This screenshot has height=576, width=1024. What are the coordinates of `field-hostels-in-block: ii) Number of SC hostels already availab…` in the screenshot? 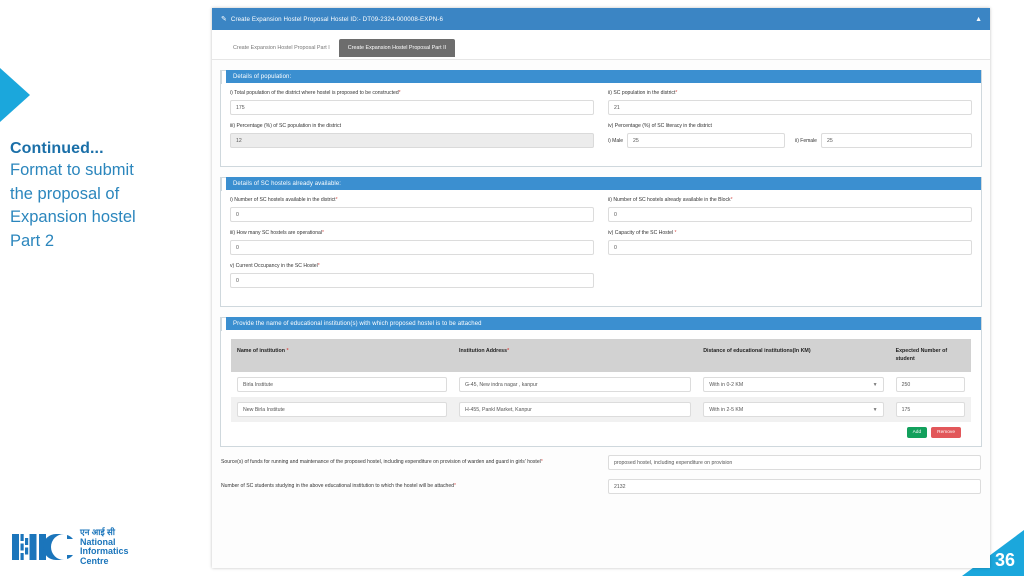 It's located at (790, 209).